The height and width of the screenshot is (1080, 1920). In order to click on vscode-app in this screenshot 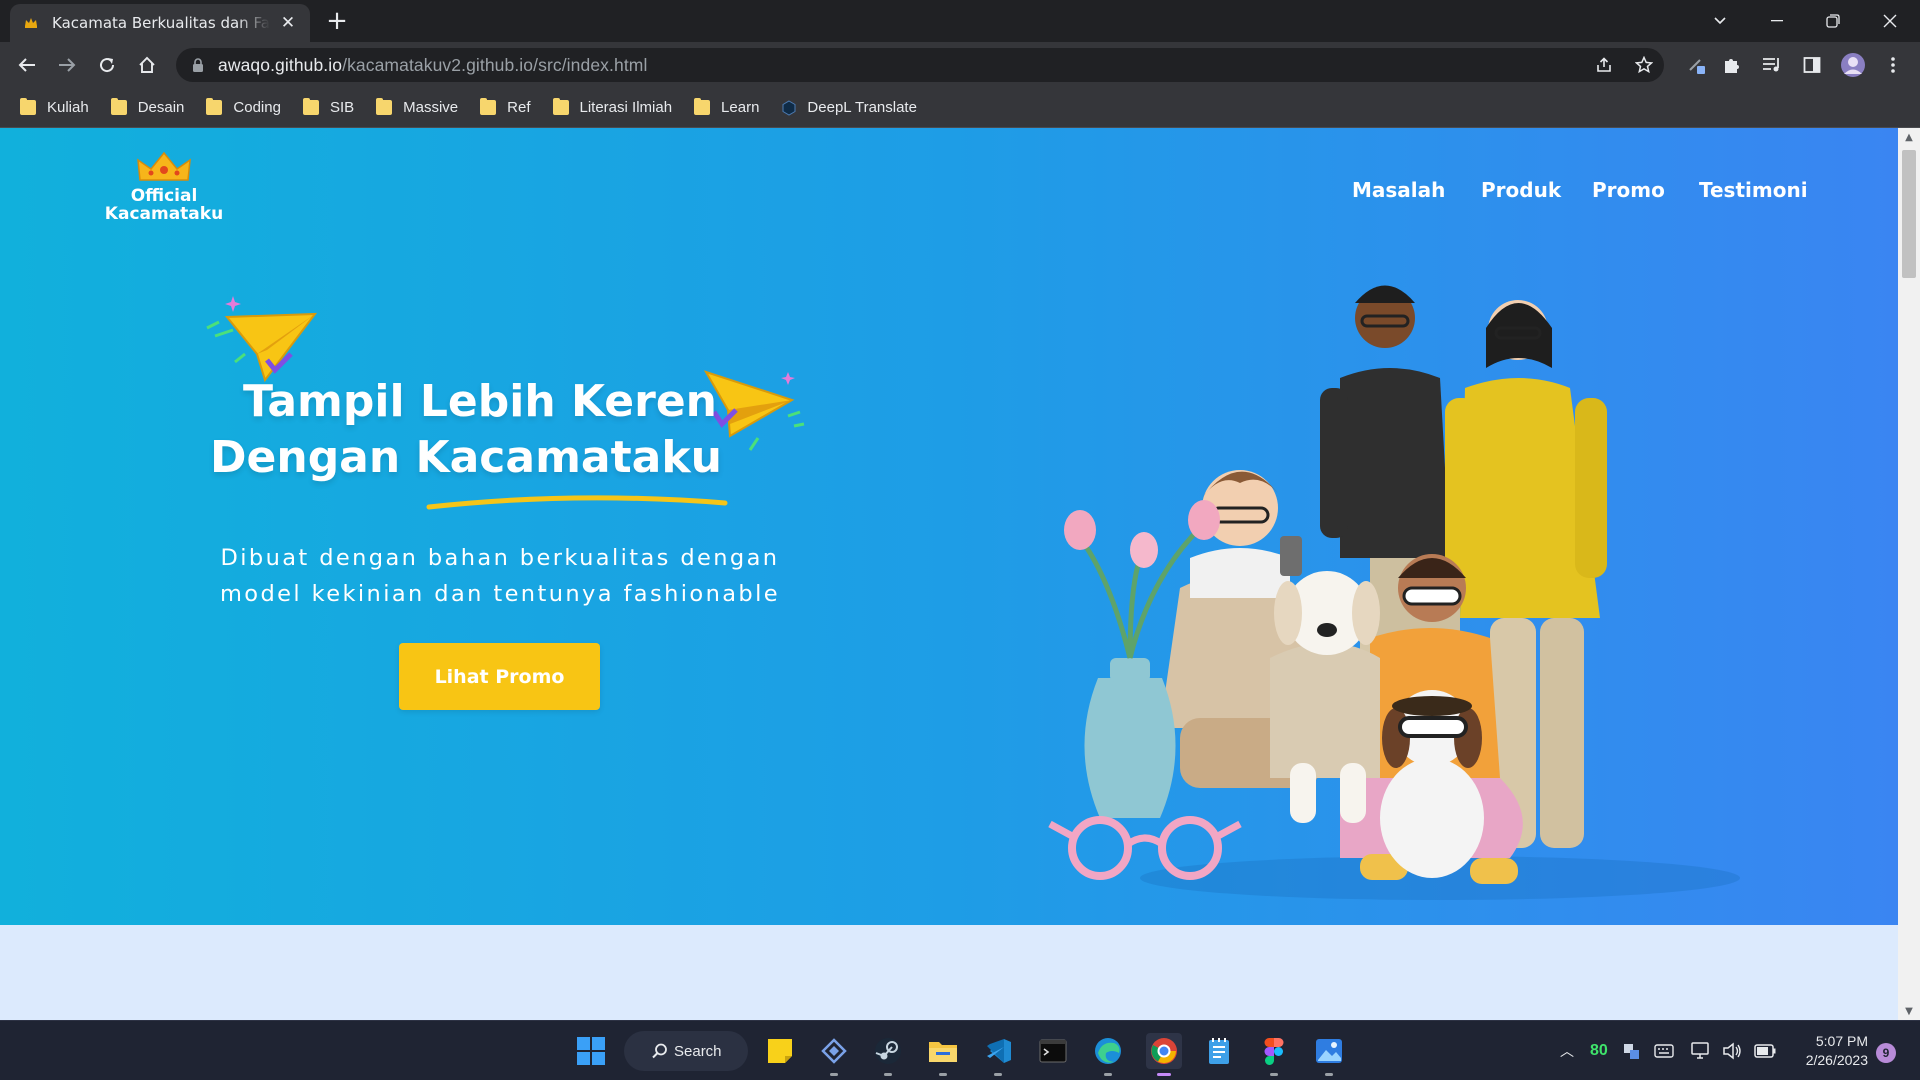, I will do `click(998, 1054)`.